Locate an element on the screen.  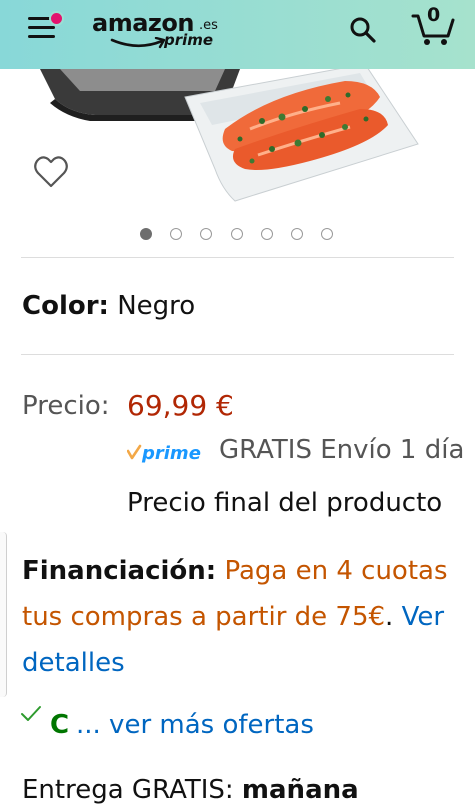
shipping-info: GRATIS Envío 1 día is located at coordinates (342, 450).